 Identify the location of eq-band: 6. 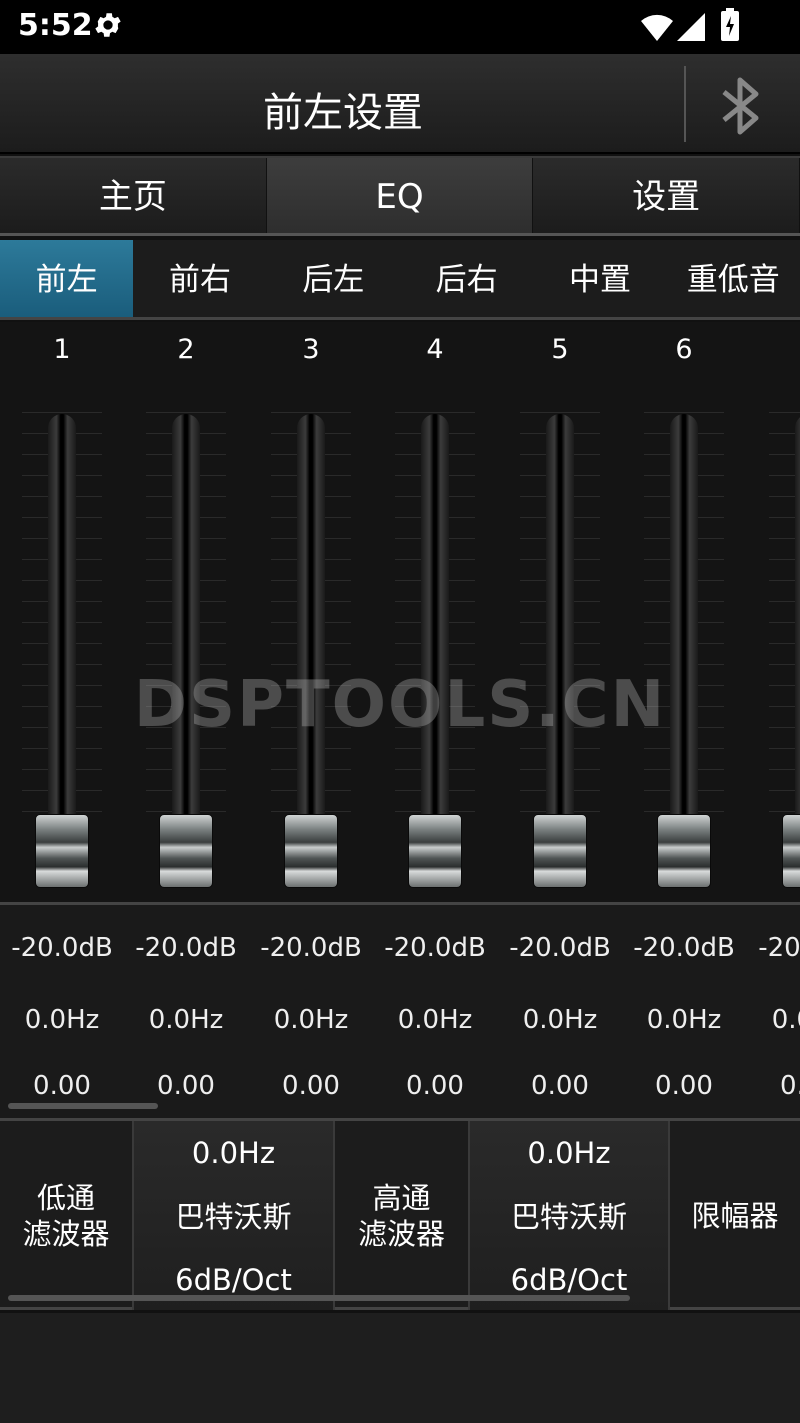
(684, 612).